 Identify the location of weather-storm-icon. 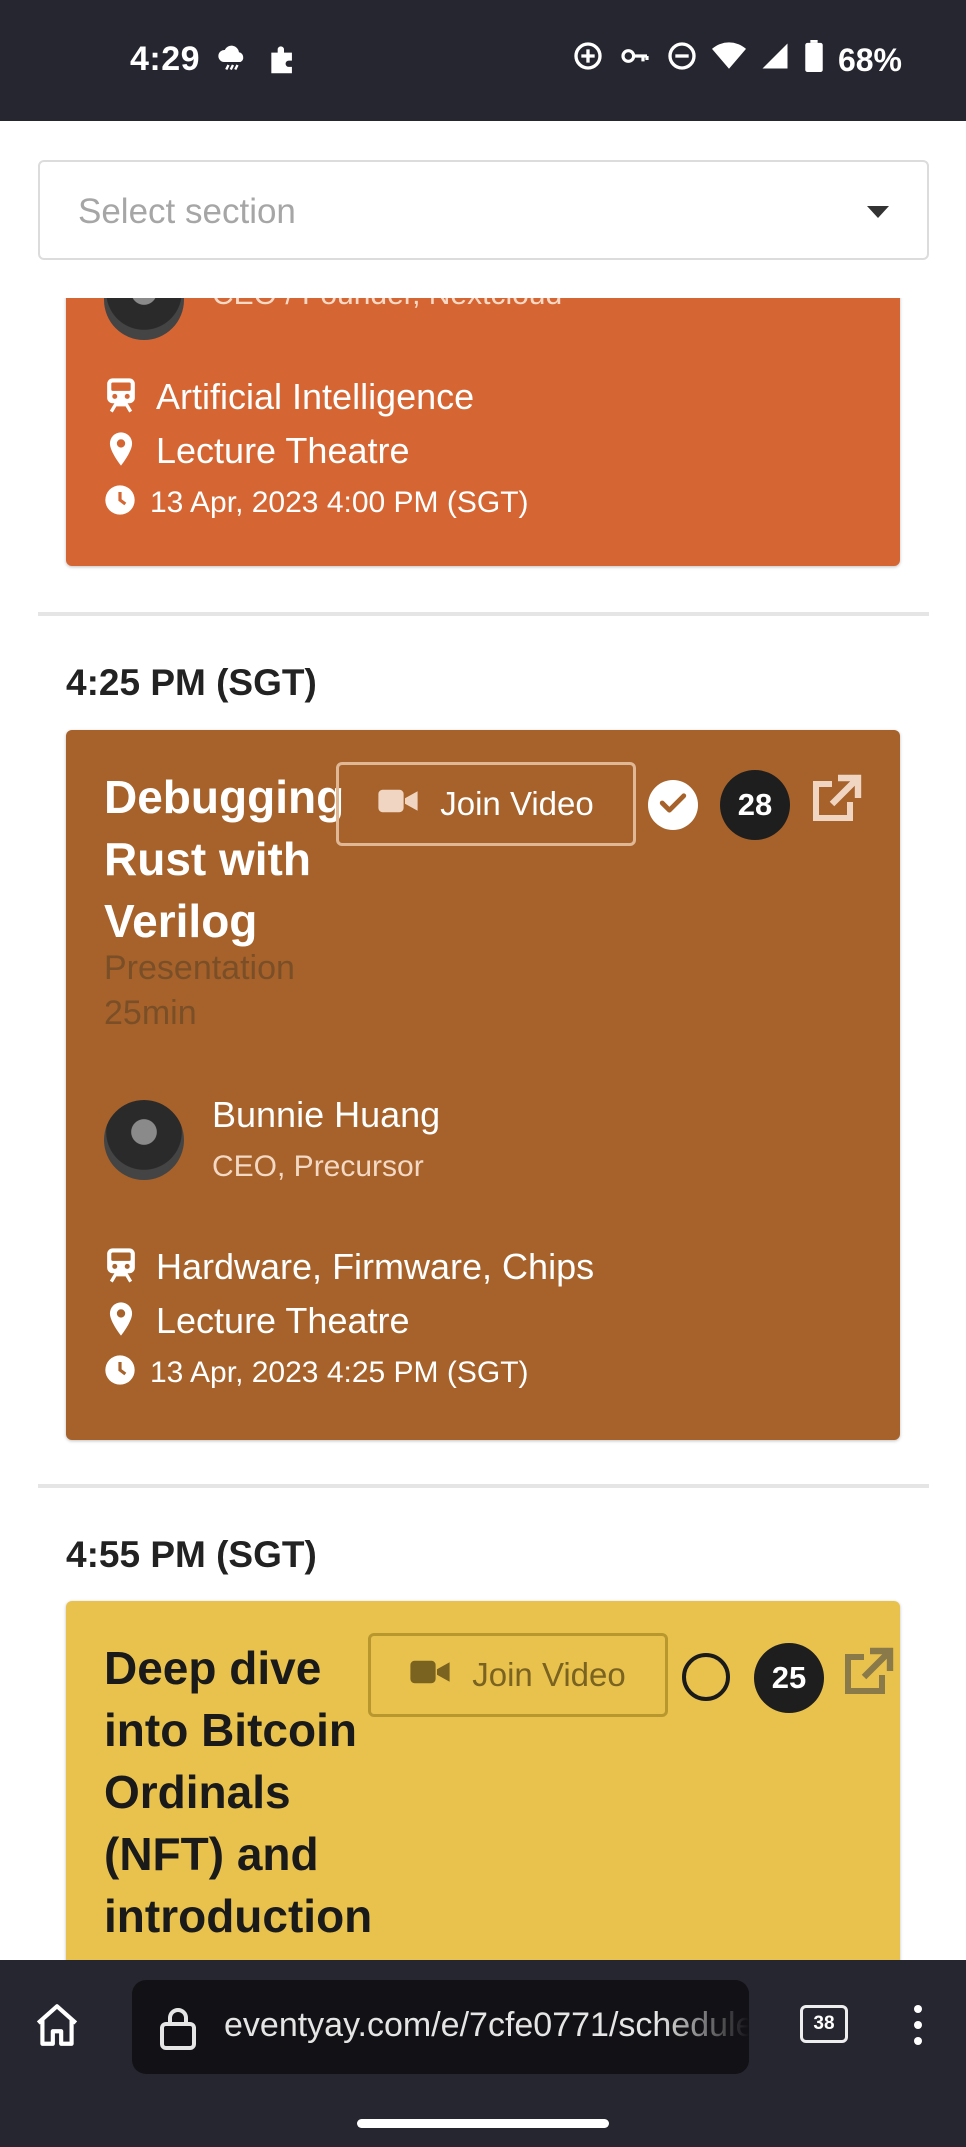
(233, 61).